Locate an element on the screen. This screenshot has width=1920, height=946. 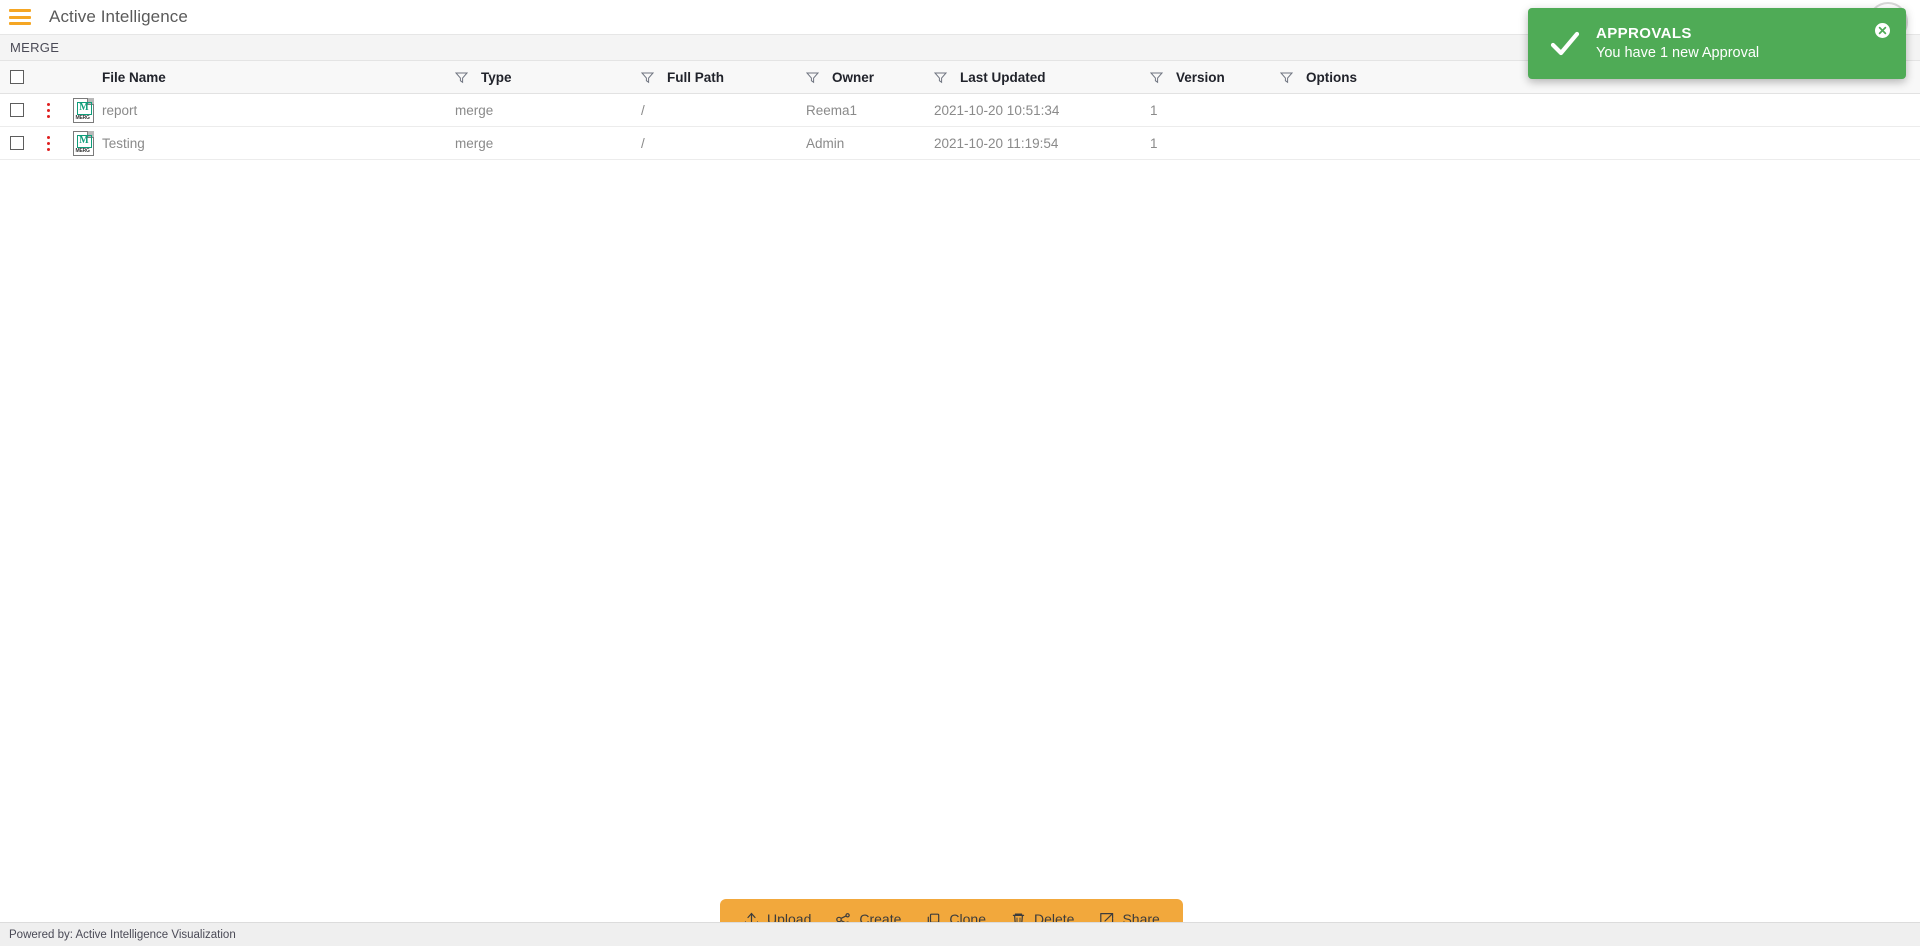
owner-text: Reema1 is located at coordinates (832, 110).